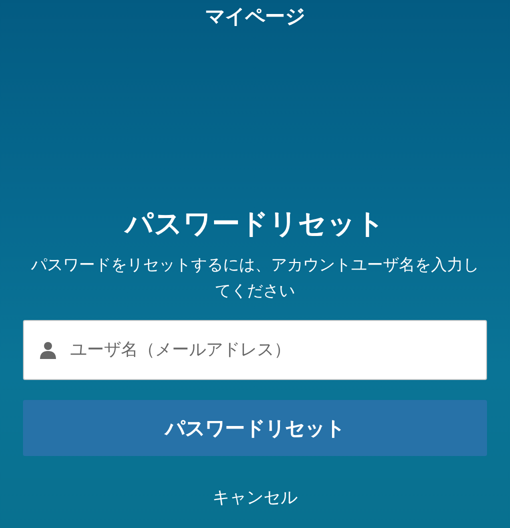 Image resolution: width=510 pixels, height=528 pixels. Describe the element at coordinates (255, 224) in the screenshot. I see `form-heading: パスワードリセット` at that location.